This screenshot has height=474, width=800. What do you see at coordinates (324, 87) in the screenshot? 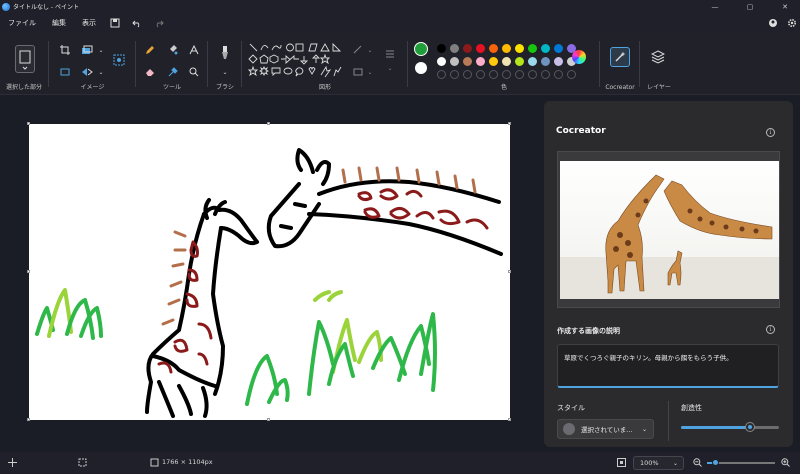
I see `shapes-group-label: 図形` at bounding box center [324, 87].